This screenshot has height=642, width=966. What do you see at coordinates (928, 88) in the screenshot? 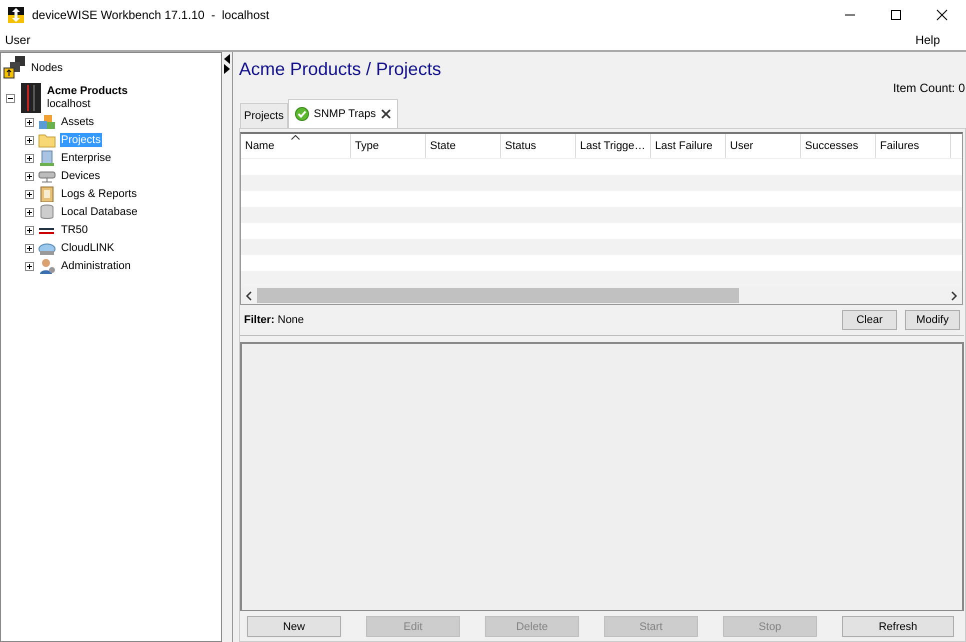
I see `item-count: Item Count: 0` at bounding box center [928, 88].